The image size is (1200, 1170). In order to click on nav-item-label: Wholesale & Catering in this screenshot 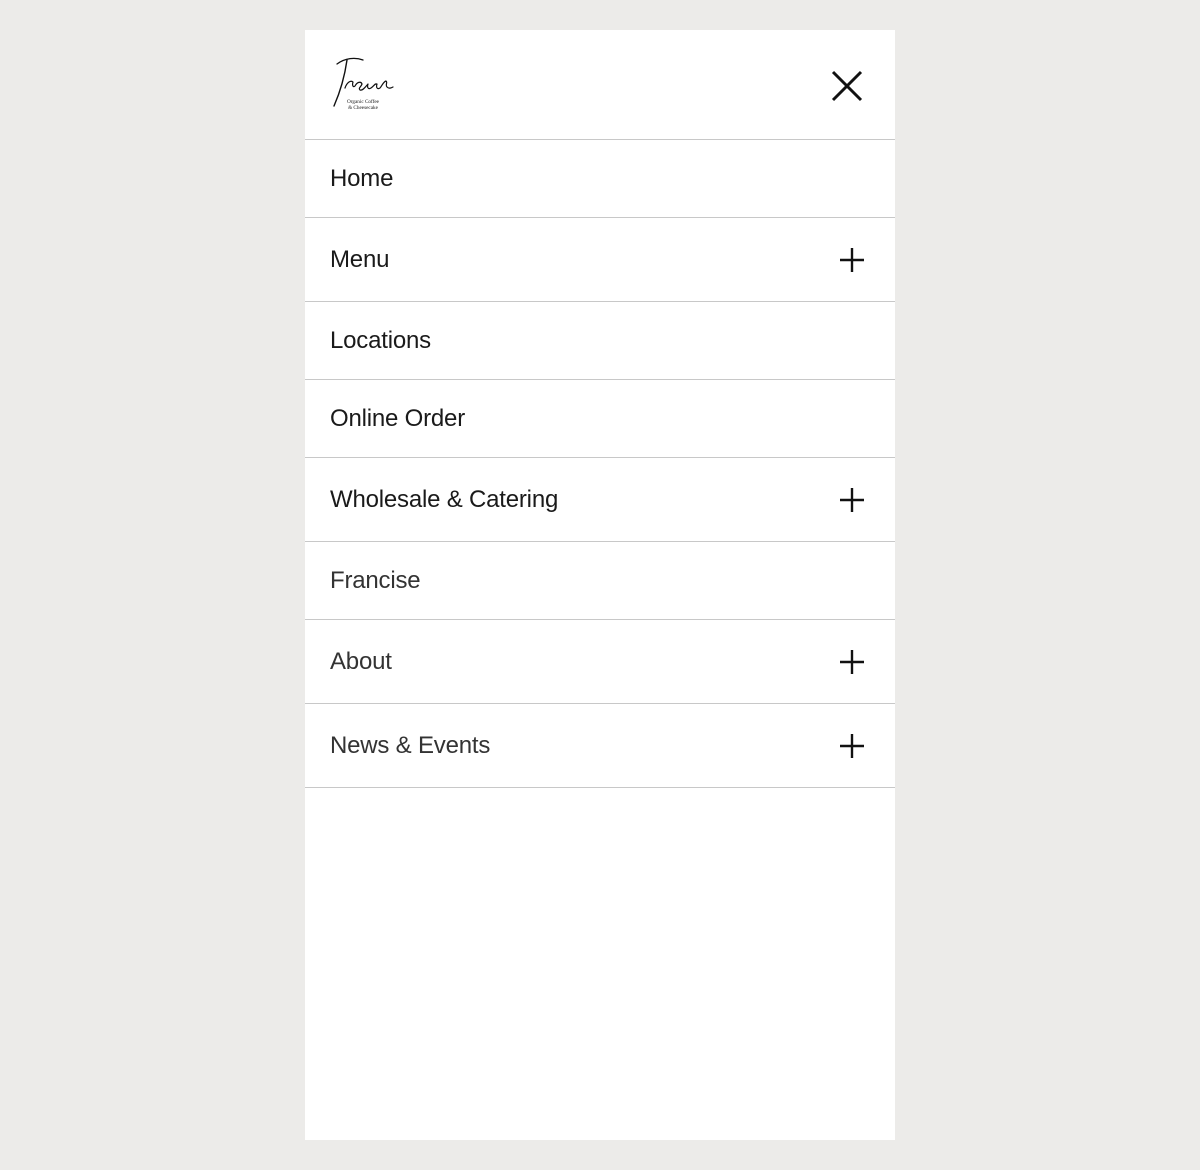, I will do `click(444, 499)`.